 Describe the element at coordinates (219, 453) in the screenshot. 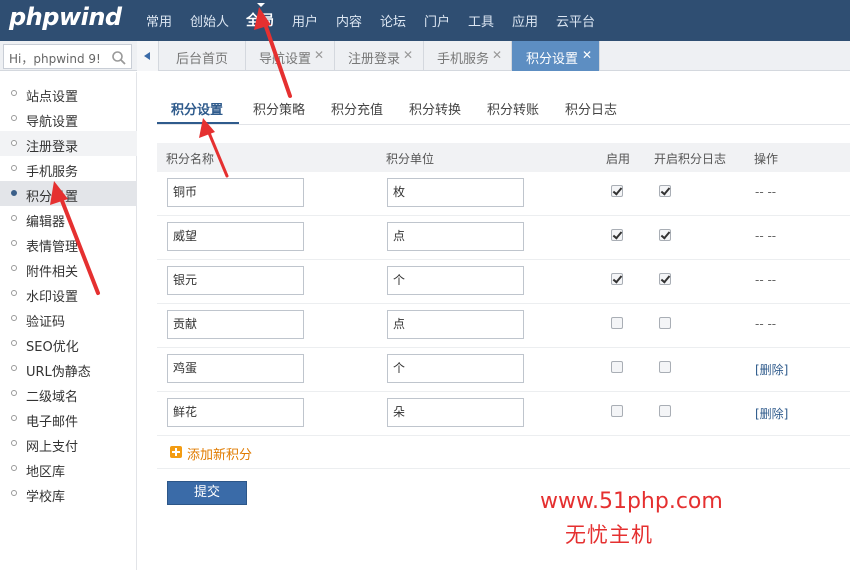

I see `add-credit-link: 添加新积分` at that location.